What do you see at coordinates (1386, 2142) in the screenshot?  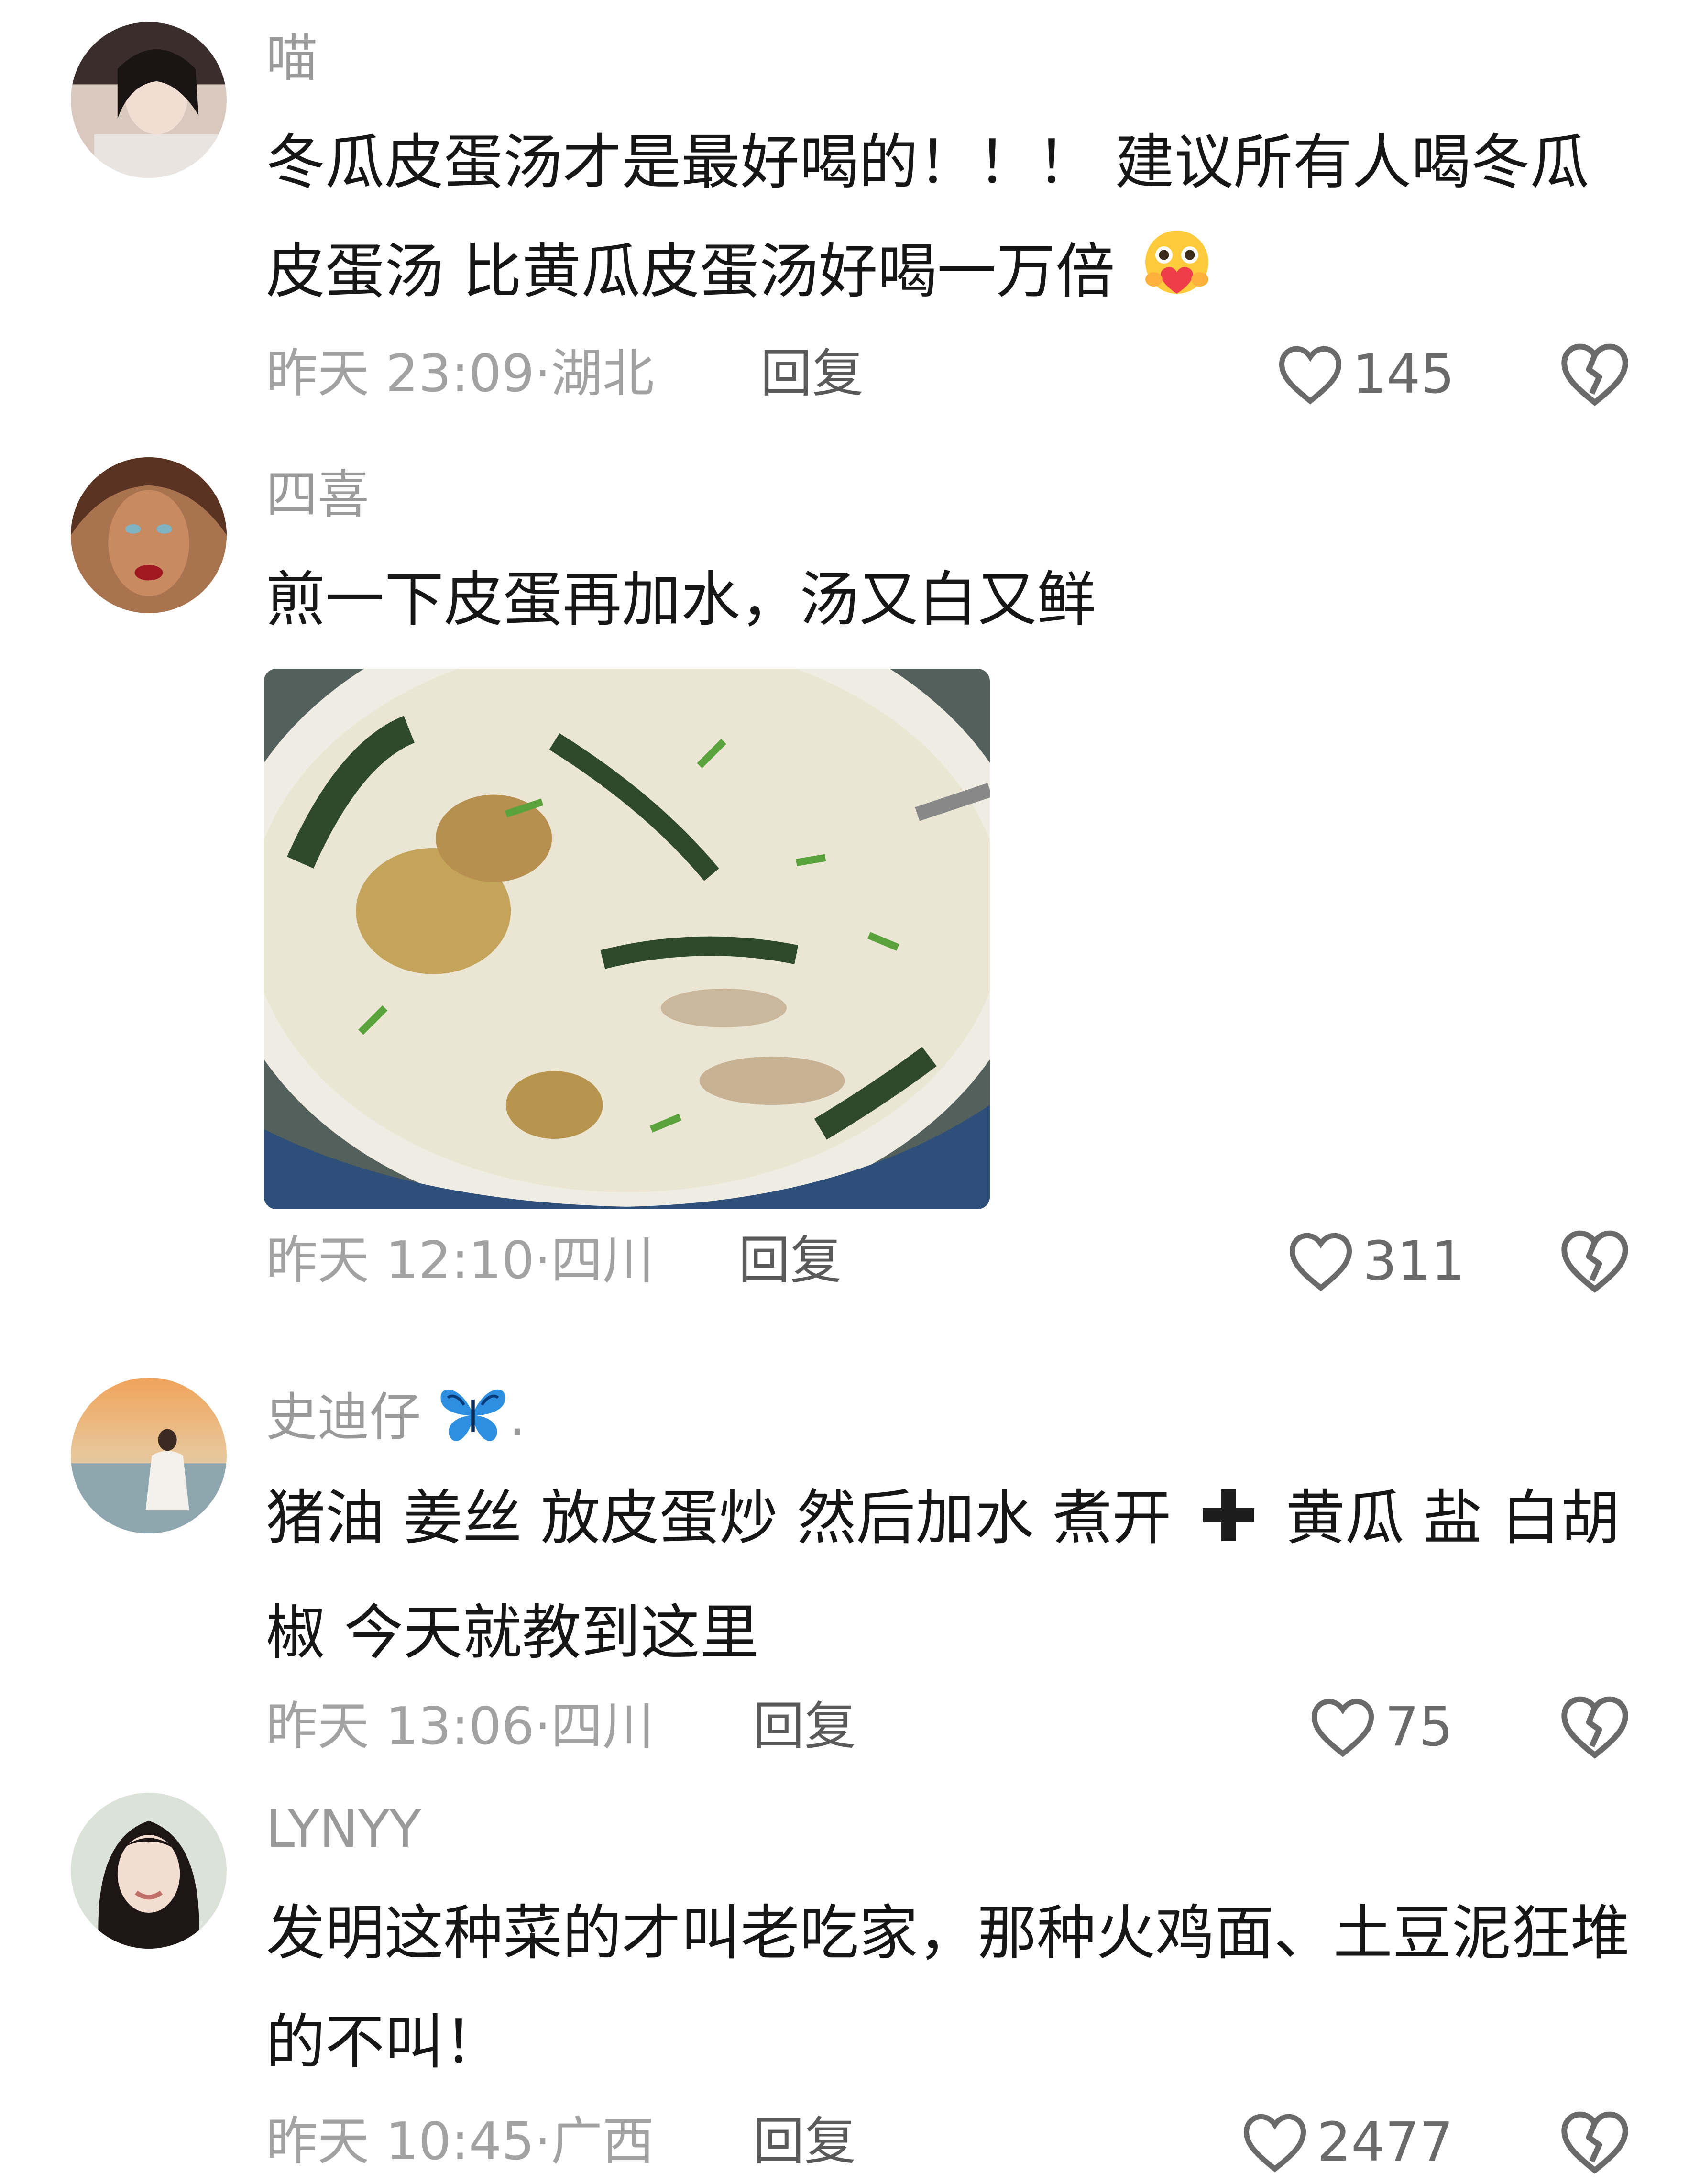 I see `like-count: 2477` at bounding box center [1386, 2142].